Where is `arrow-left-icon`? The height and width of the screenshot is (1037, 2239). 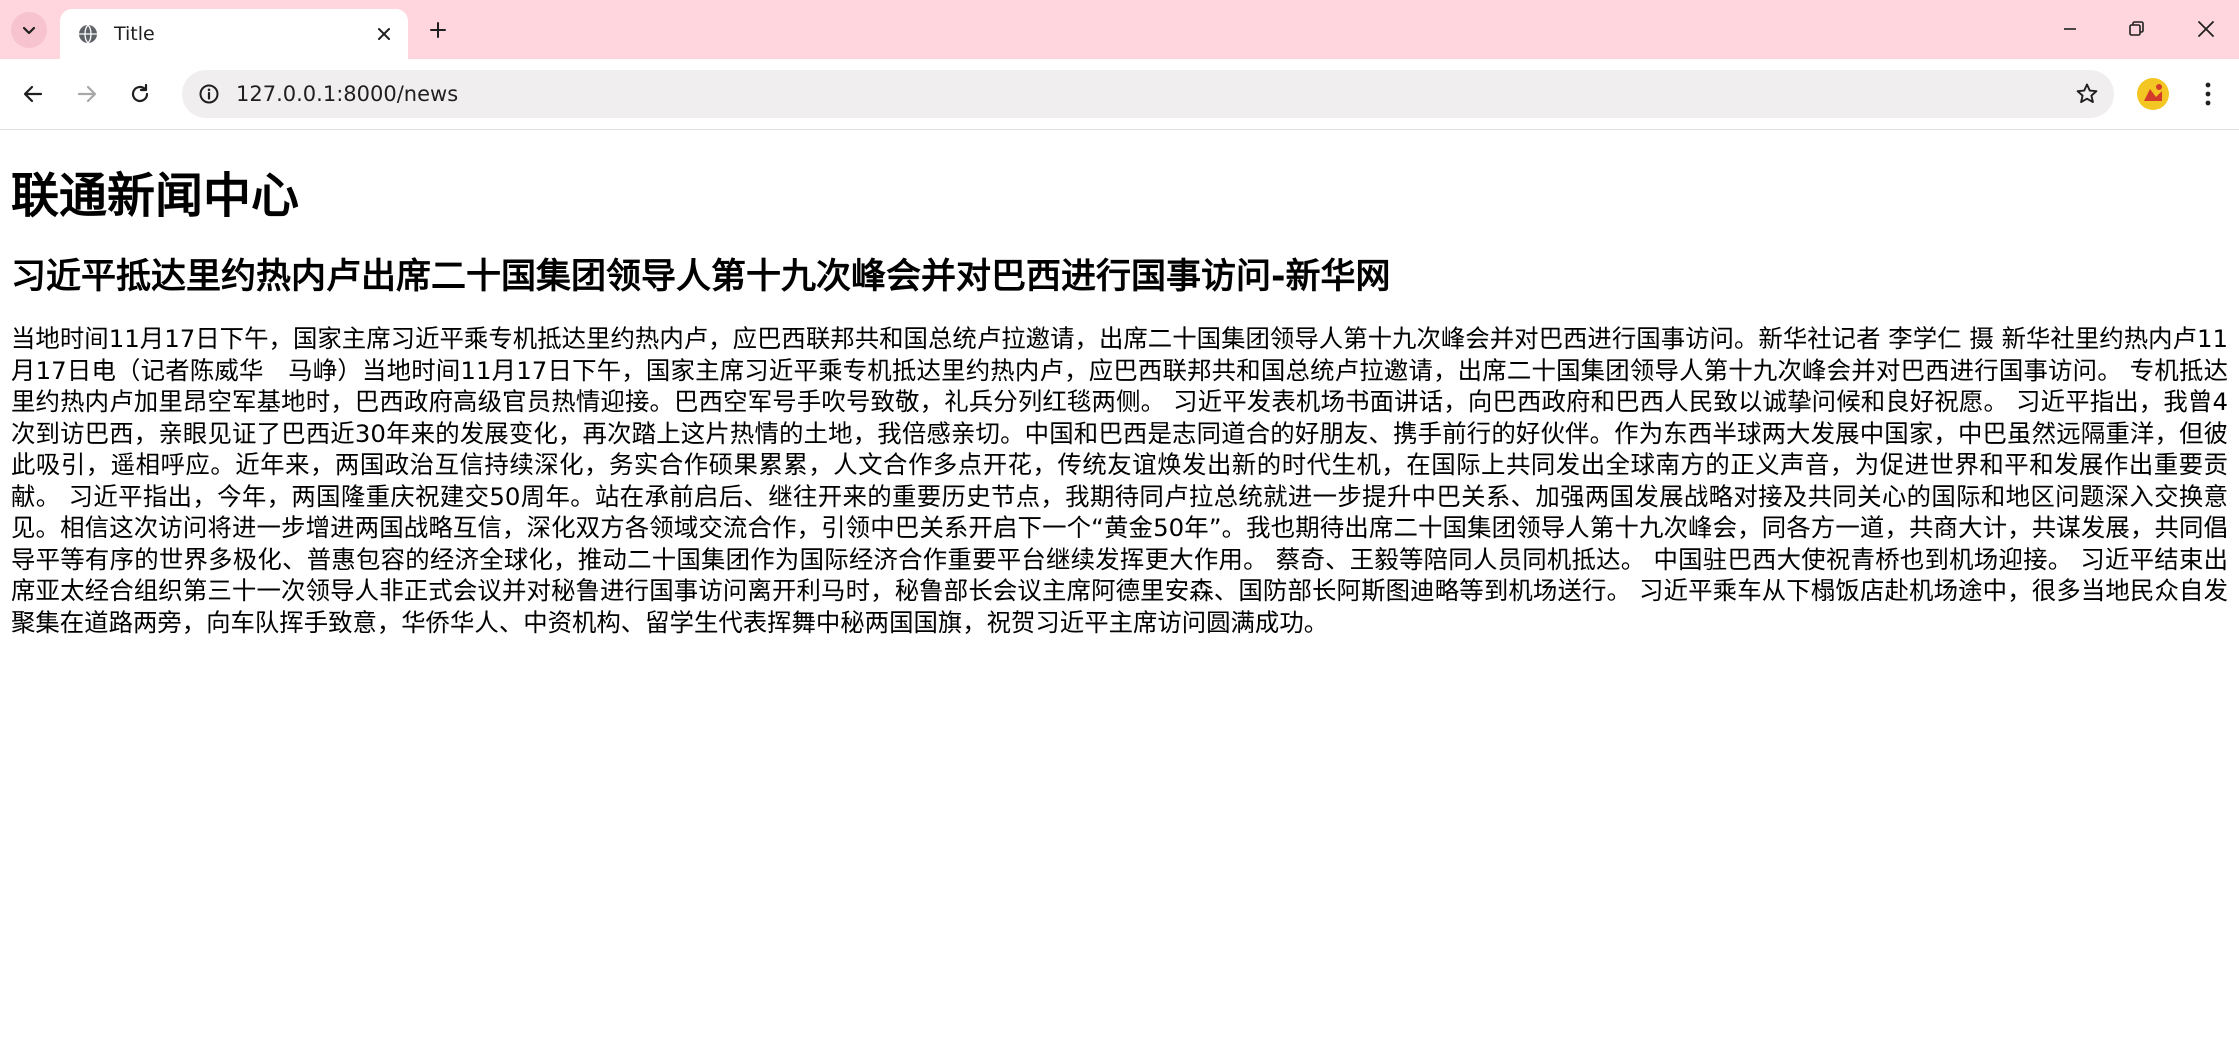
arrow-left-icon is located at coordinates (33, 94).